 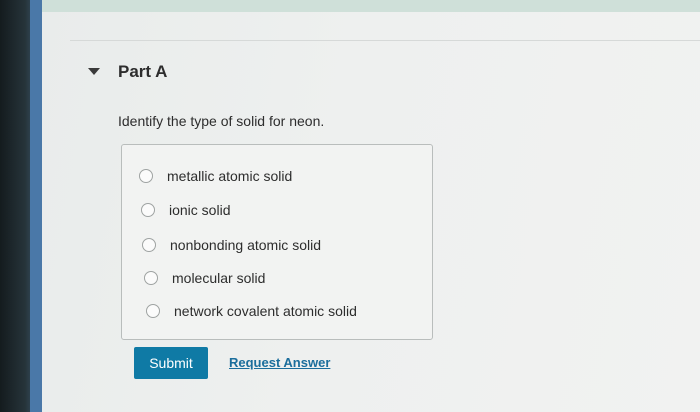 I want to click on option-ionic-solid: ionic solid, so click(x=185, y=210).